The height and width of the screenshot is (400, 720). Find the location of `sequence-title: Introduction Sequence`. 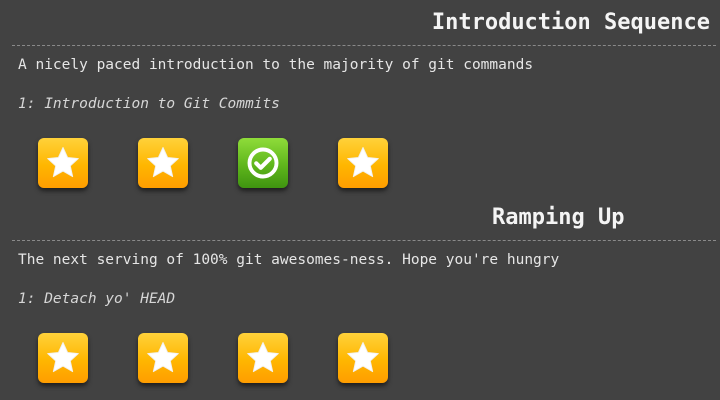

sequence-title: Introduction Sequence is located at coordinates (570, 22).